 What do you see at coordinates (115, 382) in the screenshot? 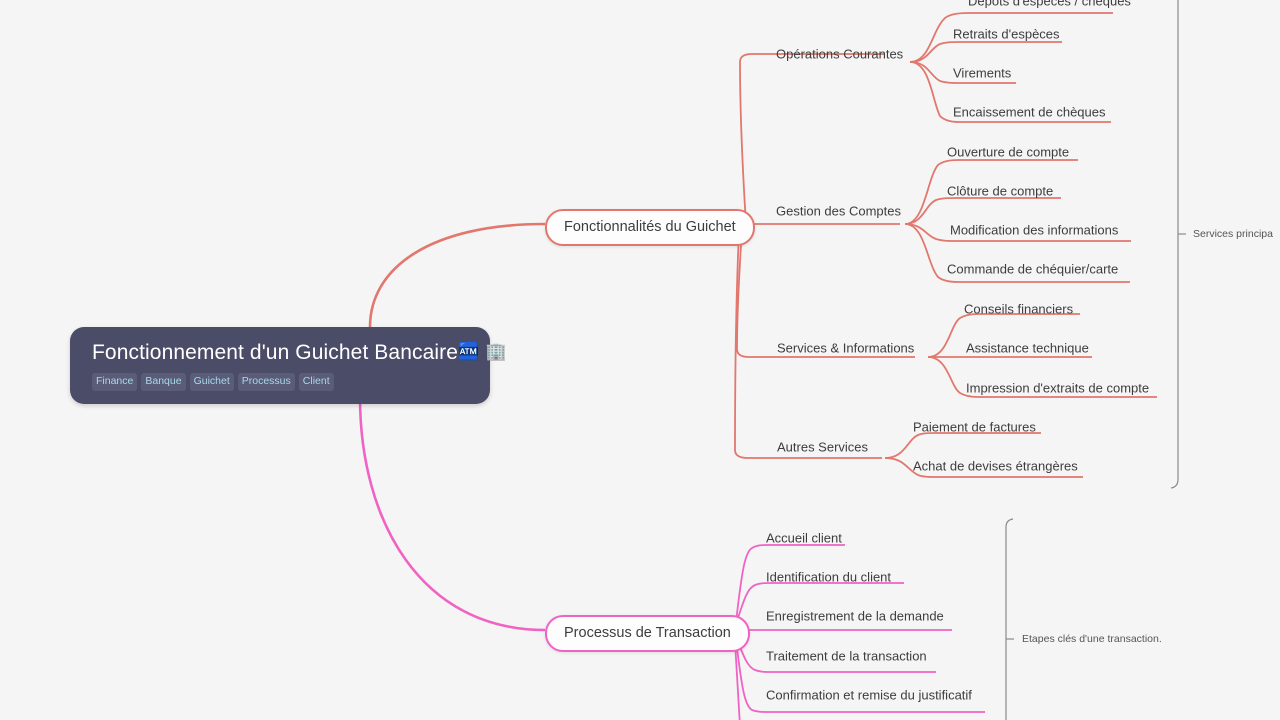
I see `root-tag-finance: Finance` at bounding box center [115, 382].